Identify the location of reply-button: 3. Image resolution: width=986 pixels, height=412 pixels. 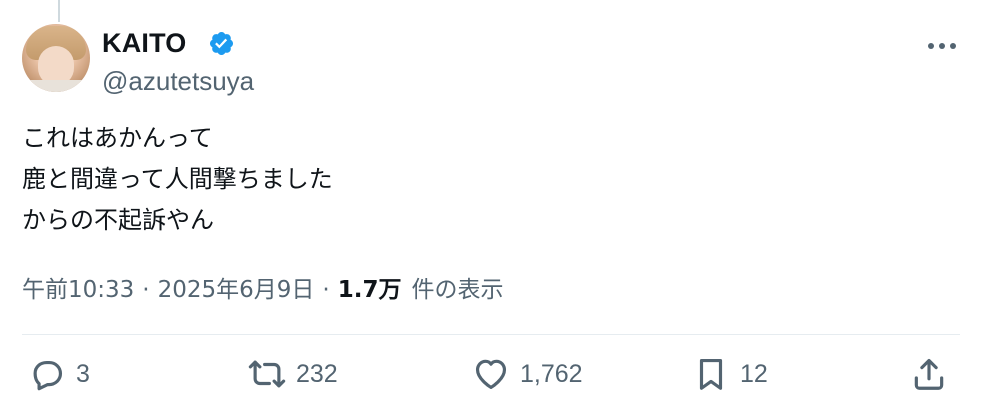
(59, 374).